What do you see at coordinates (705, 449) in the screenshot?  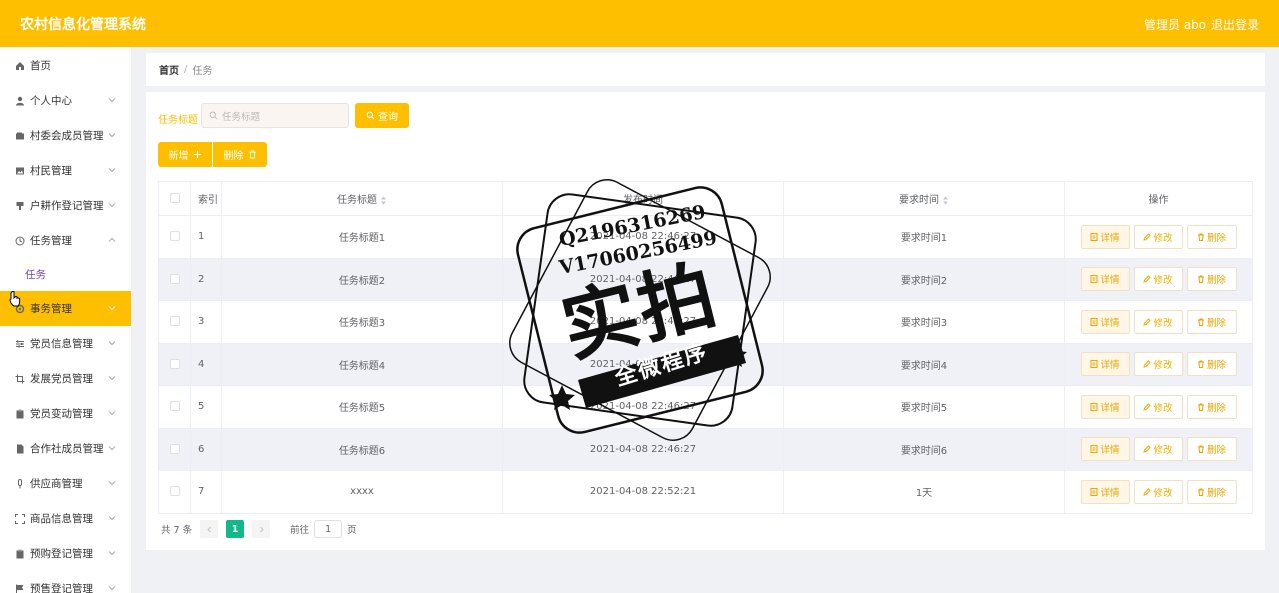 I see `table-row: 6 任务标题6 2021-04-08 22:46:27 要求时间6 详情 修改 删除` at bounding box center [705, 449].